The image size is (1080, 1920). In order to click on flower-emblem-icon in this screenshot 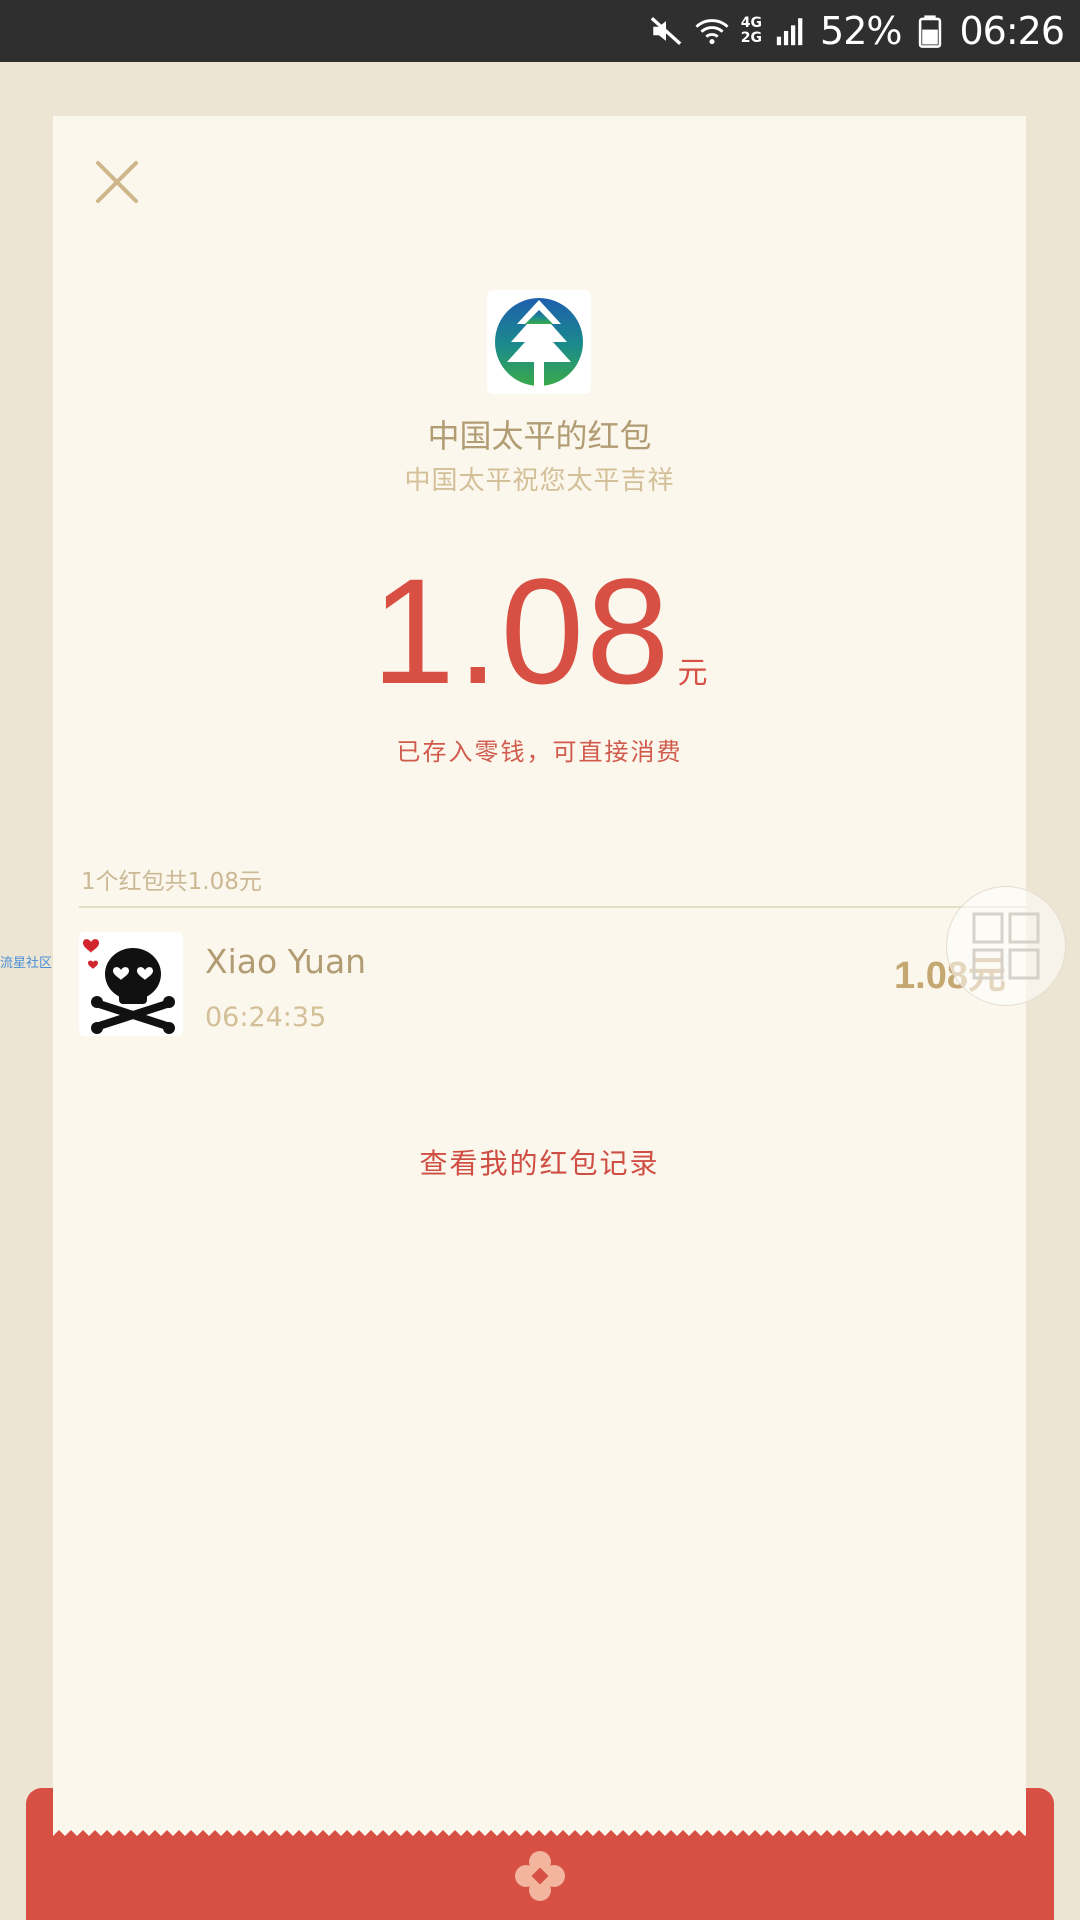, I will do `click(540, 1876)`.